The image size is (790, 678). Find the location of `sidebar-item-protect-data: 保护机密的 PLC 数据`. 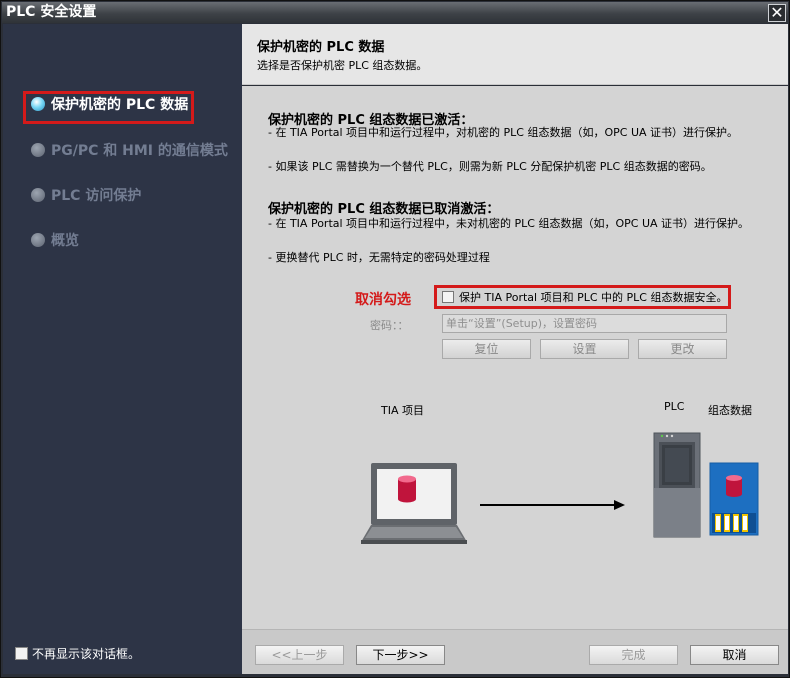

sidebar-item-protect-data: 保护机密的 PLC 数据 is located at coordinates (109, 105).